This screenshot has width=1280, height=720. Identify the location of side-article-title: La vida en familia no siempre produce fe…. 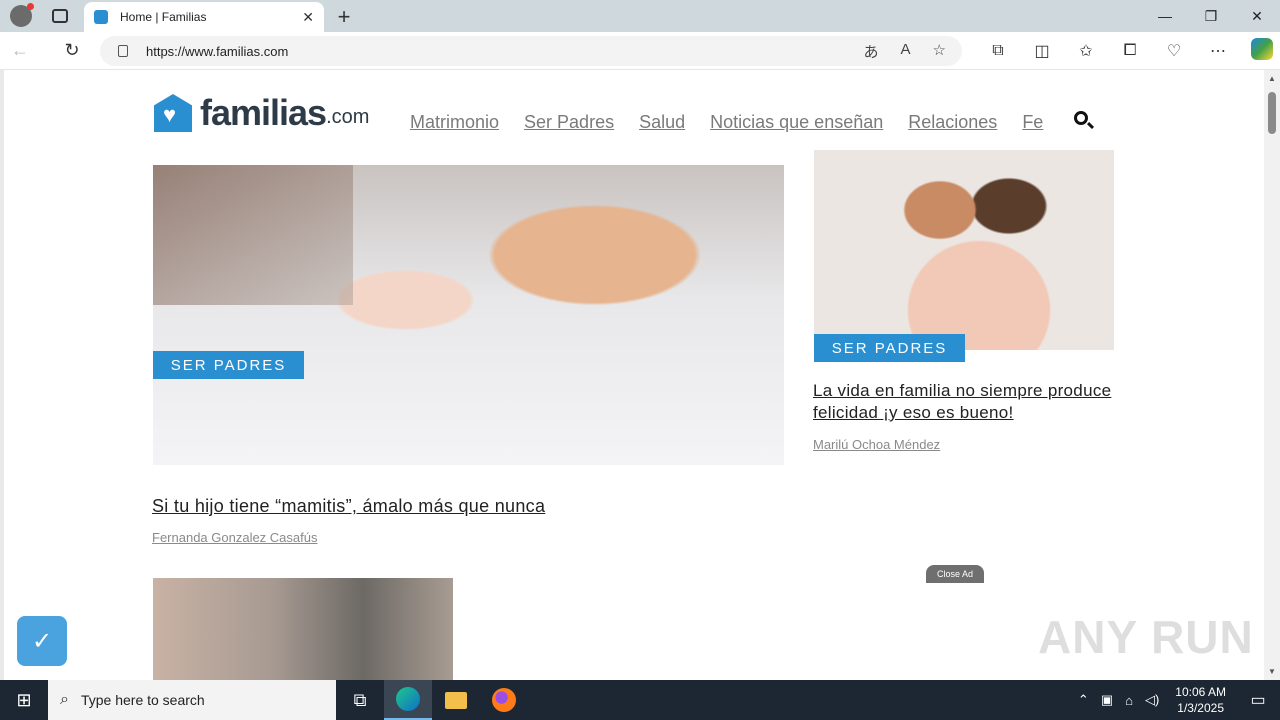
(968, 402).